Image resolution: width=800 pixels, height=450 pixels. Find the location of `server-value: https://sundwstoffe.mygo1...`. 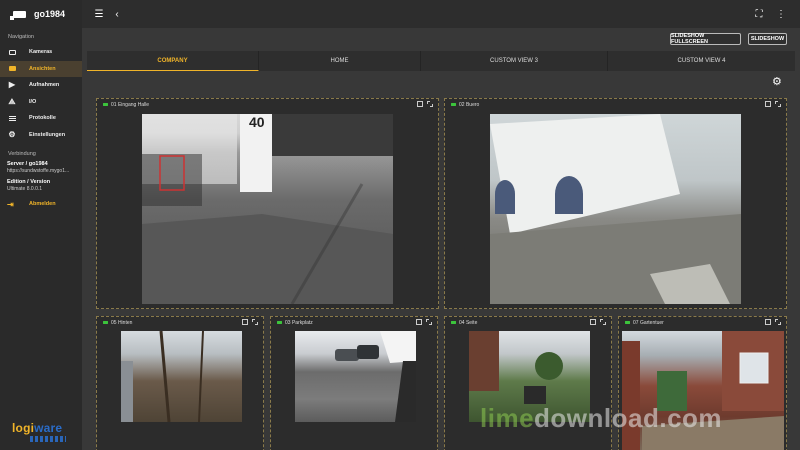

server-value: https://sundwstoffe.mygo1... is located at coordinates (38, 171).